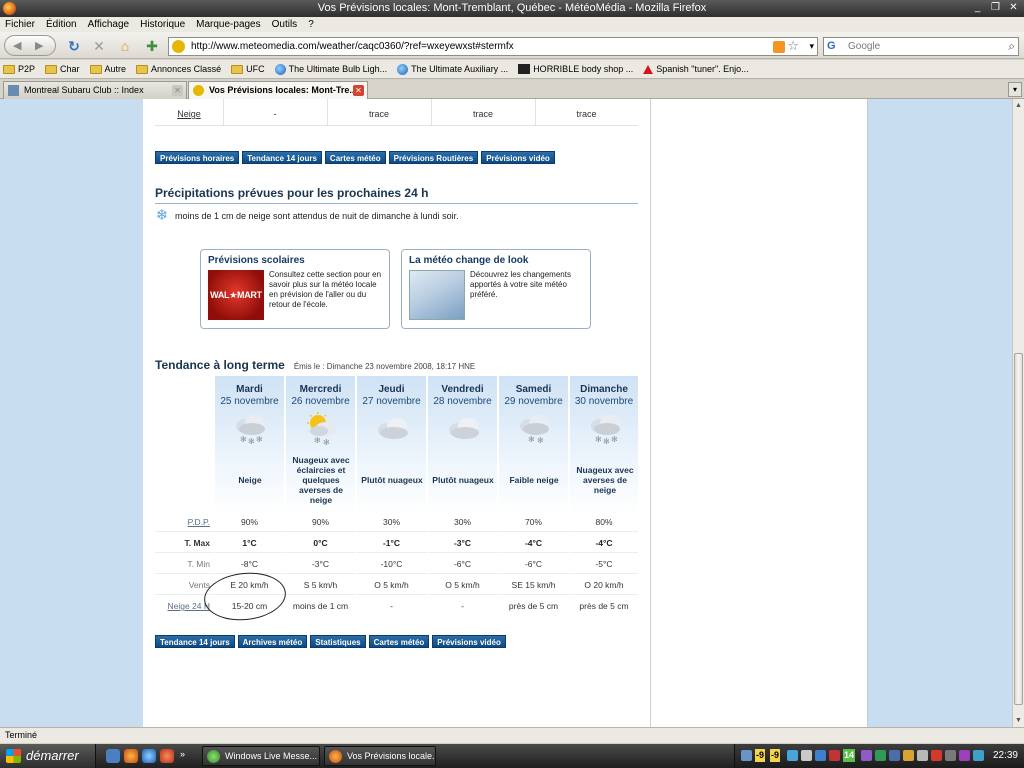 The height and width of the screenshot is (768, 1024). Describe the element at coordinates (185, 756) in the screenshot. I see `quicklaunch-expand-icon: »` at that location.